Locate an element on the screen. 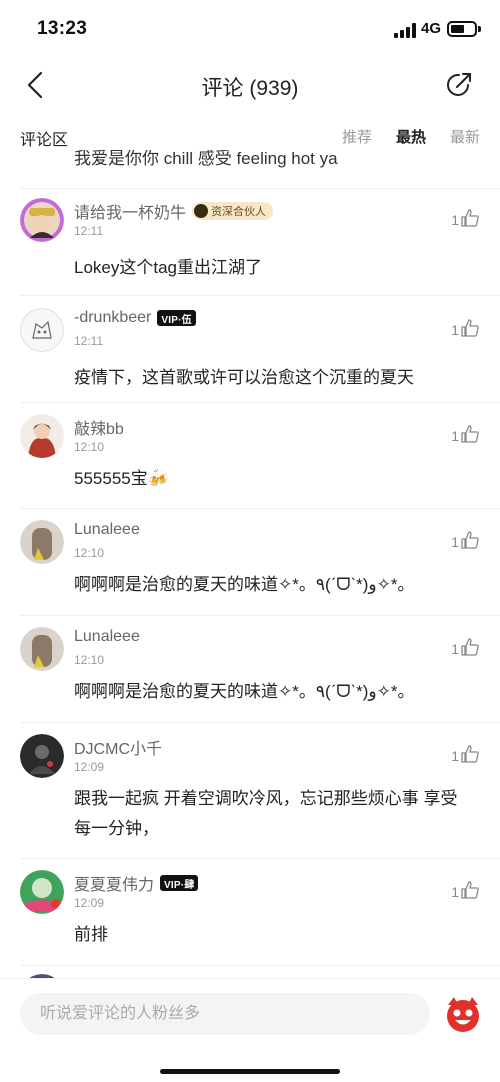  clipped-comment-text: 我爱是你你 chill 感受 feeling hot ya is located at coordinates (206, 159).